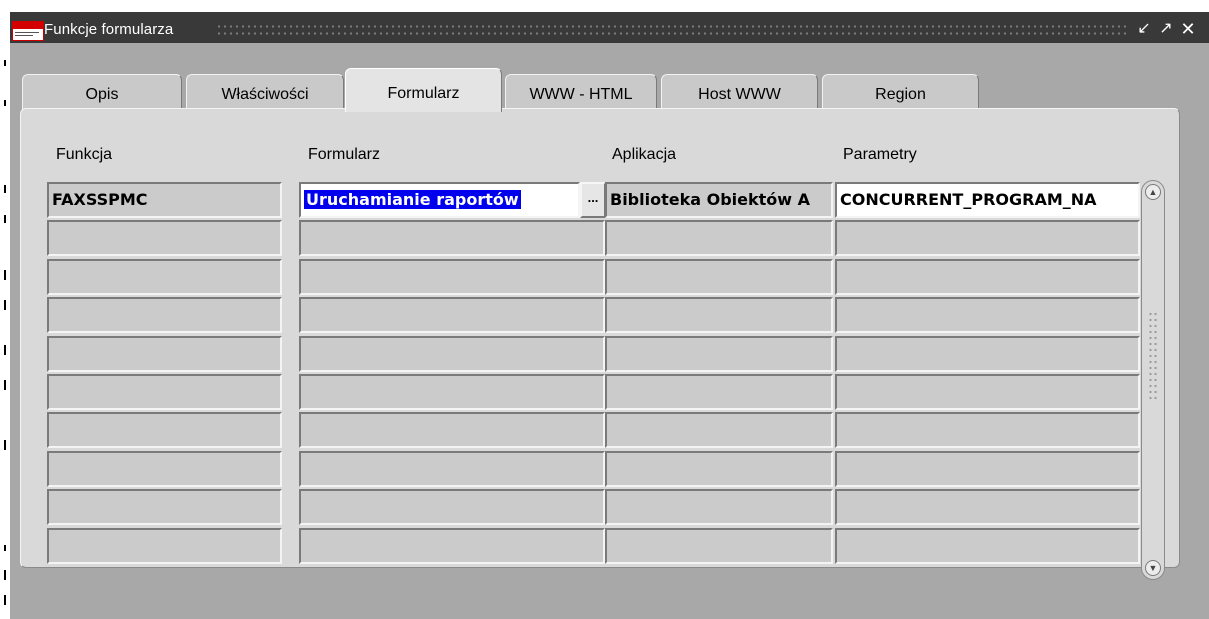 The image size is (1209, 619). I want to click on funkcja-cell: FAXSSPMC, so click(164, 200).